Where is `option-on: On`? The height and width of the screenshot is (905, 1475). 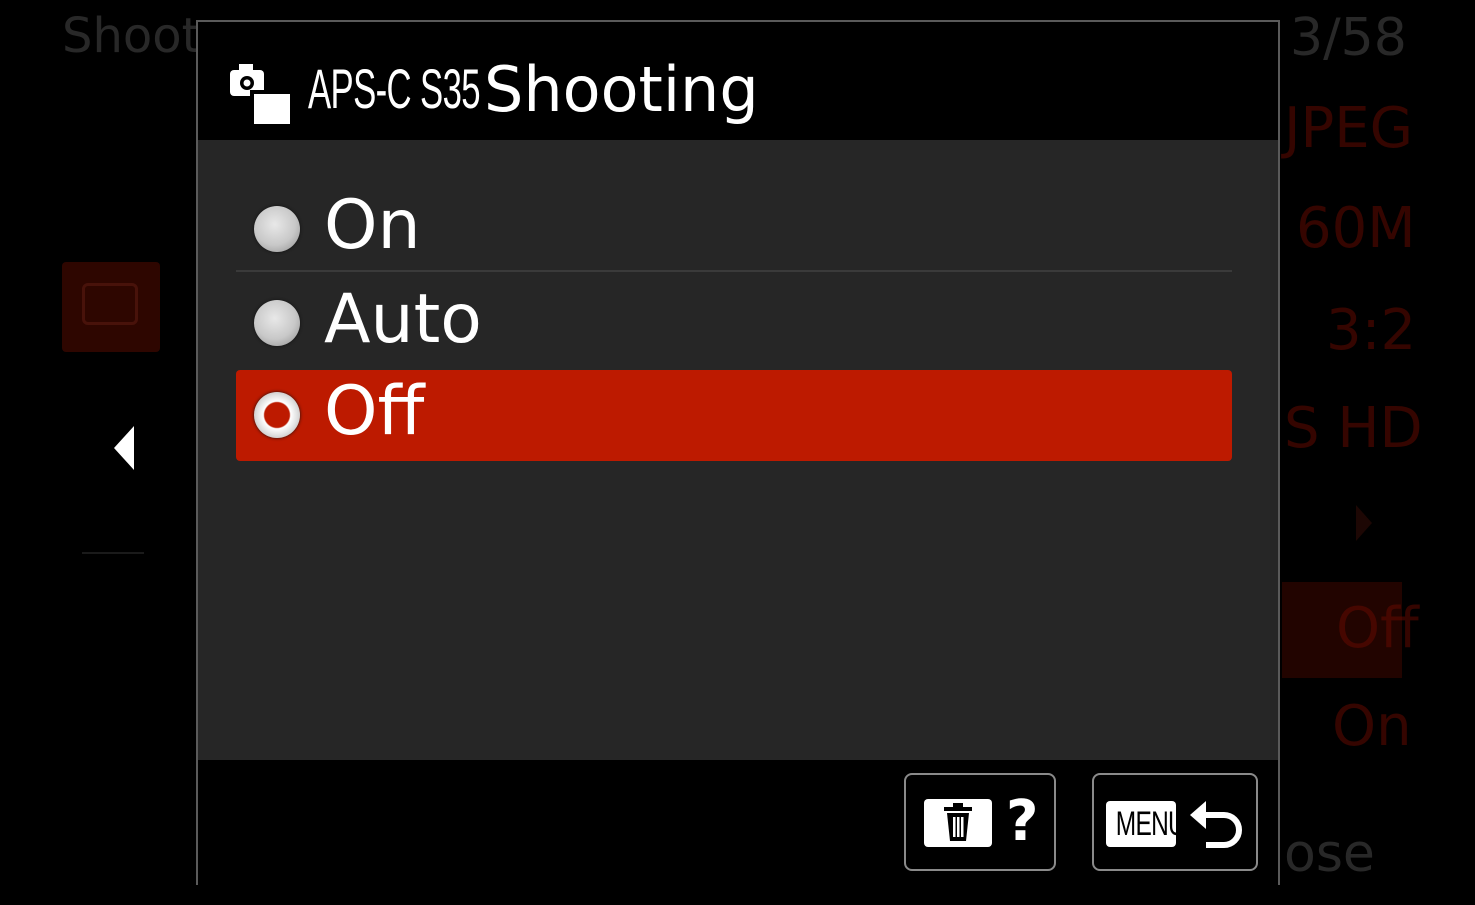 option-on: On is located at coordinates (734, 226).